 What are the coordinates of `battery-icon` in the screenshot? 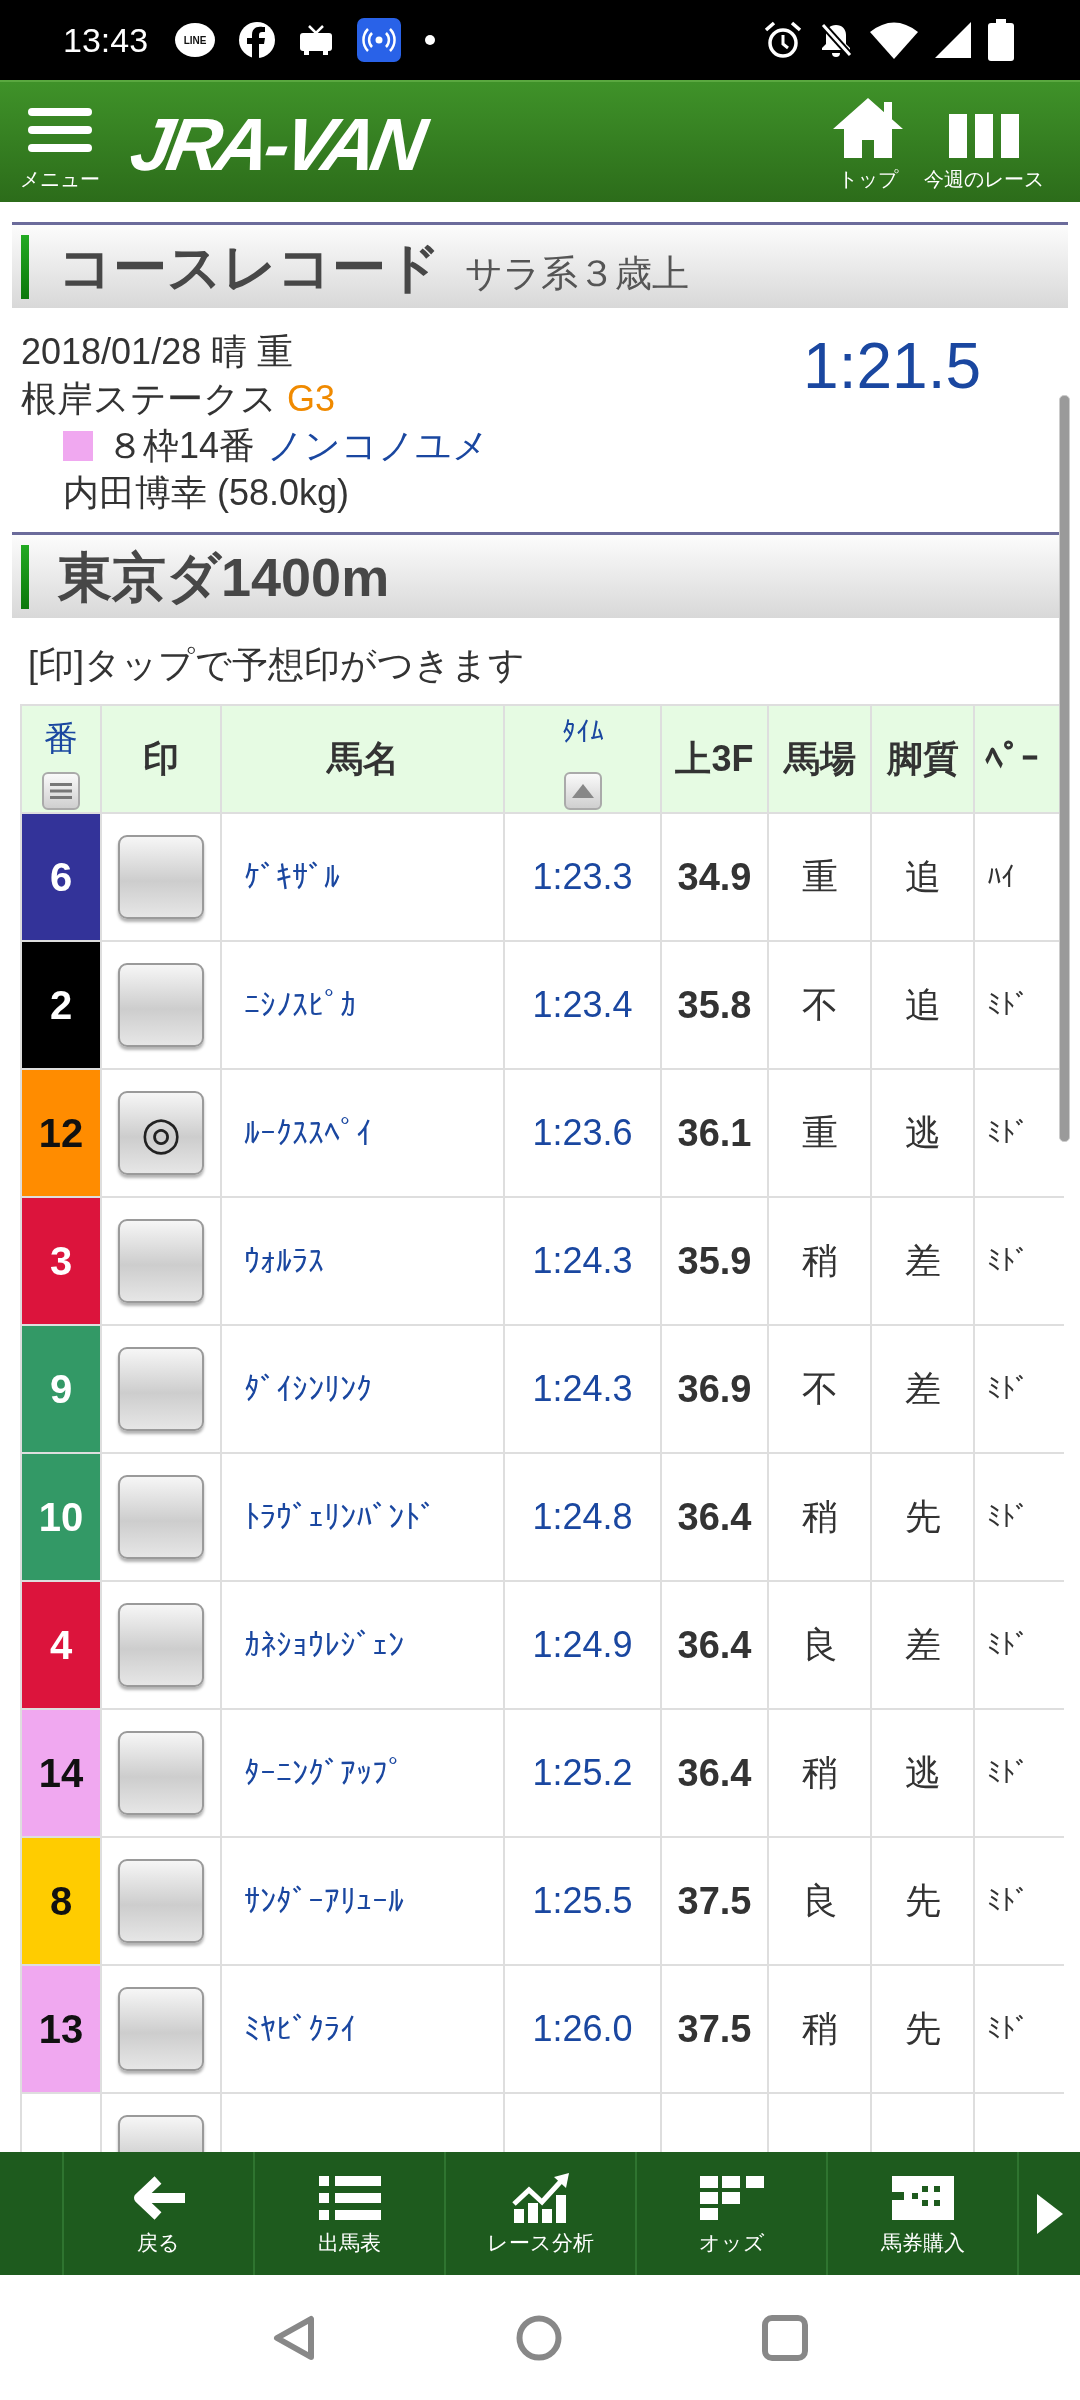 It's located at (1001, 40).